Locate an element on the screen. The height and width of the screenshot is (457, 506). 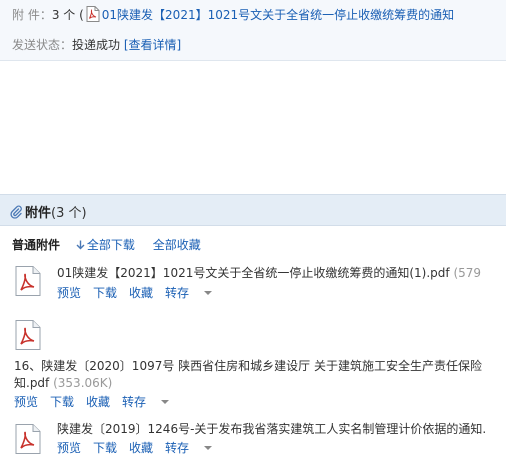
download-arrow-icon is located at coordinates (80, 247).